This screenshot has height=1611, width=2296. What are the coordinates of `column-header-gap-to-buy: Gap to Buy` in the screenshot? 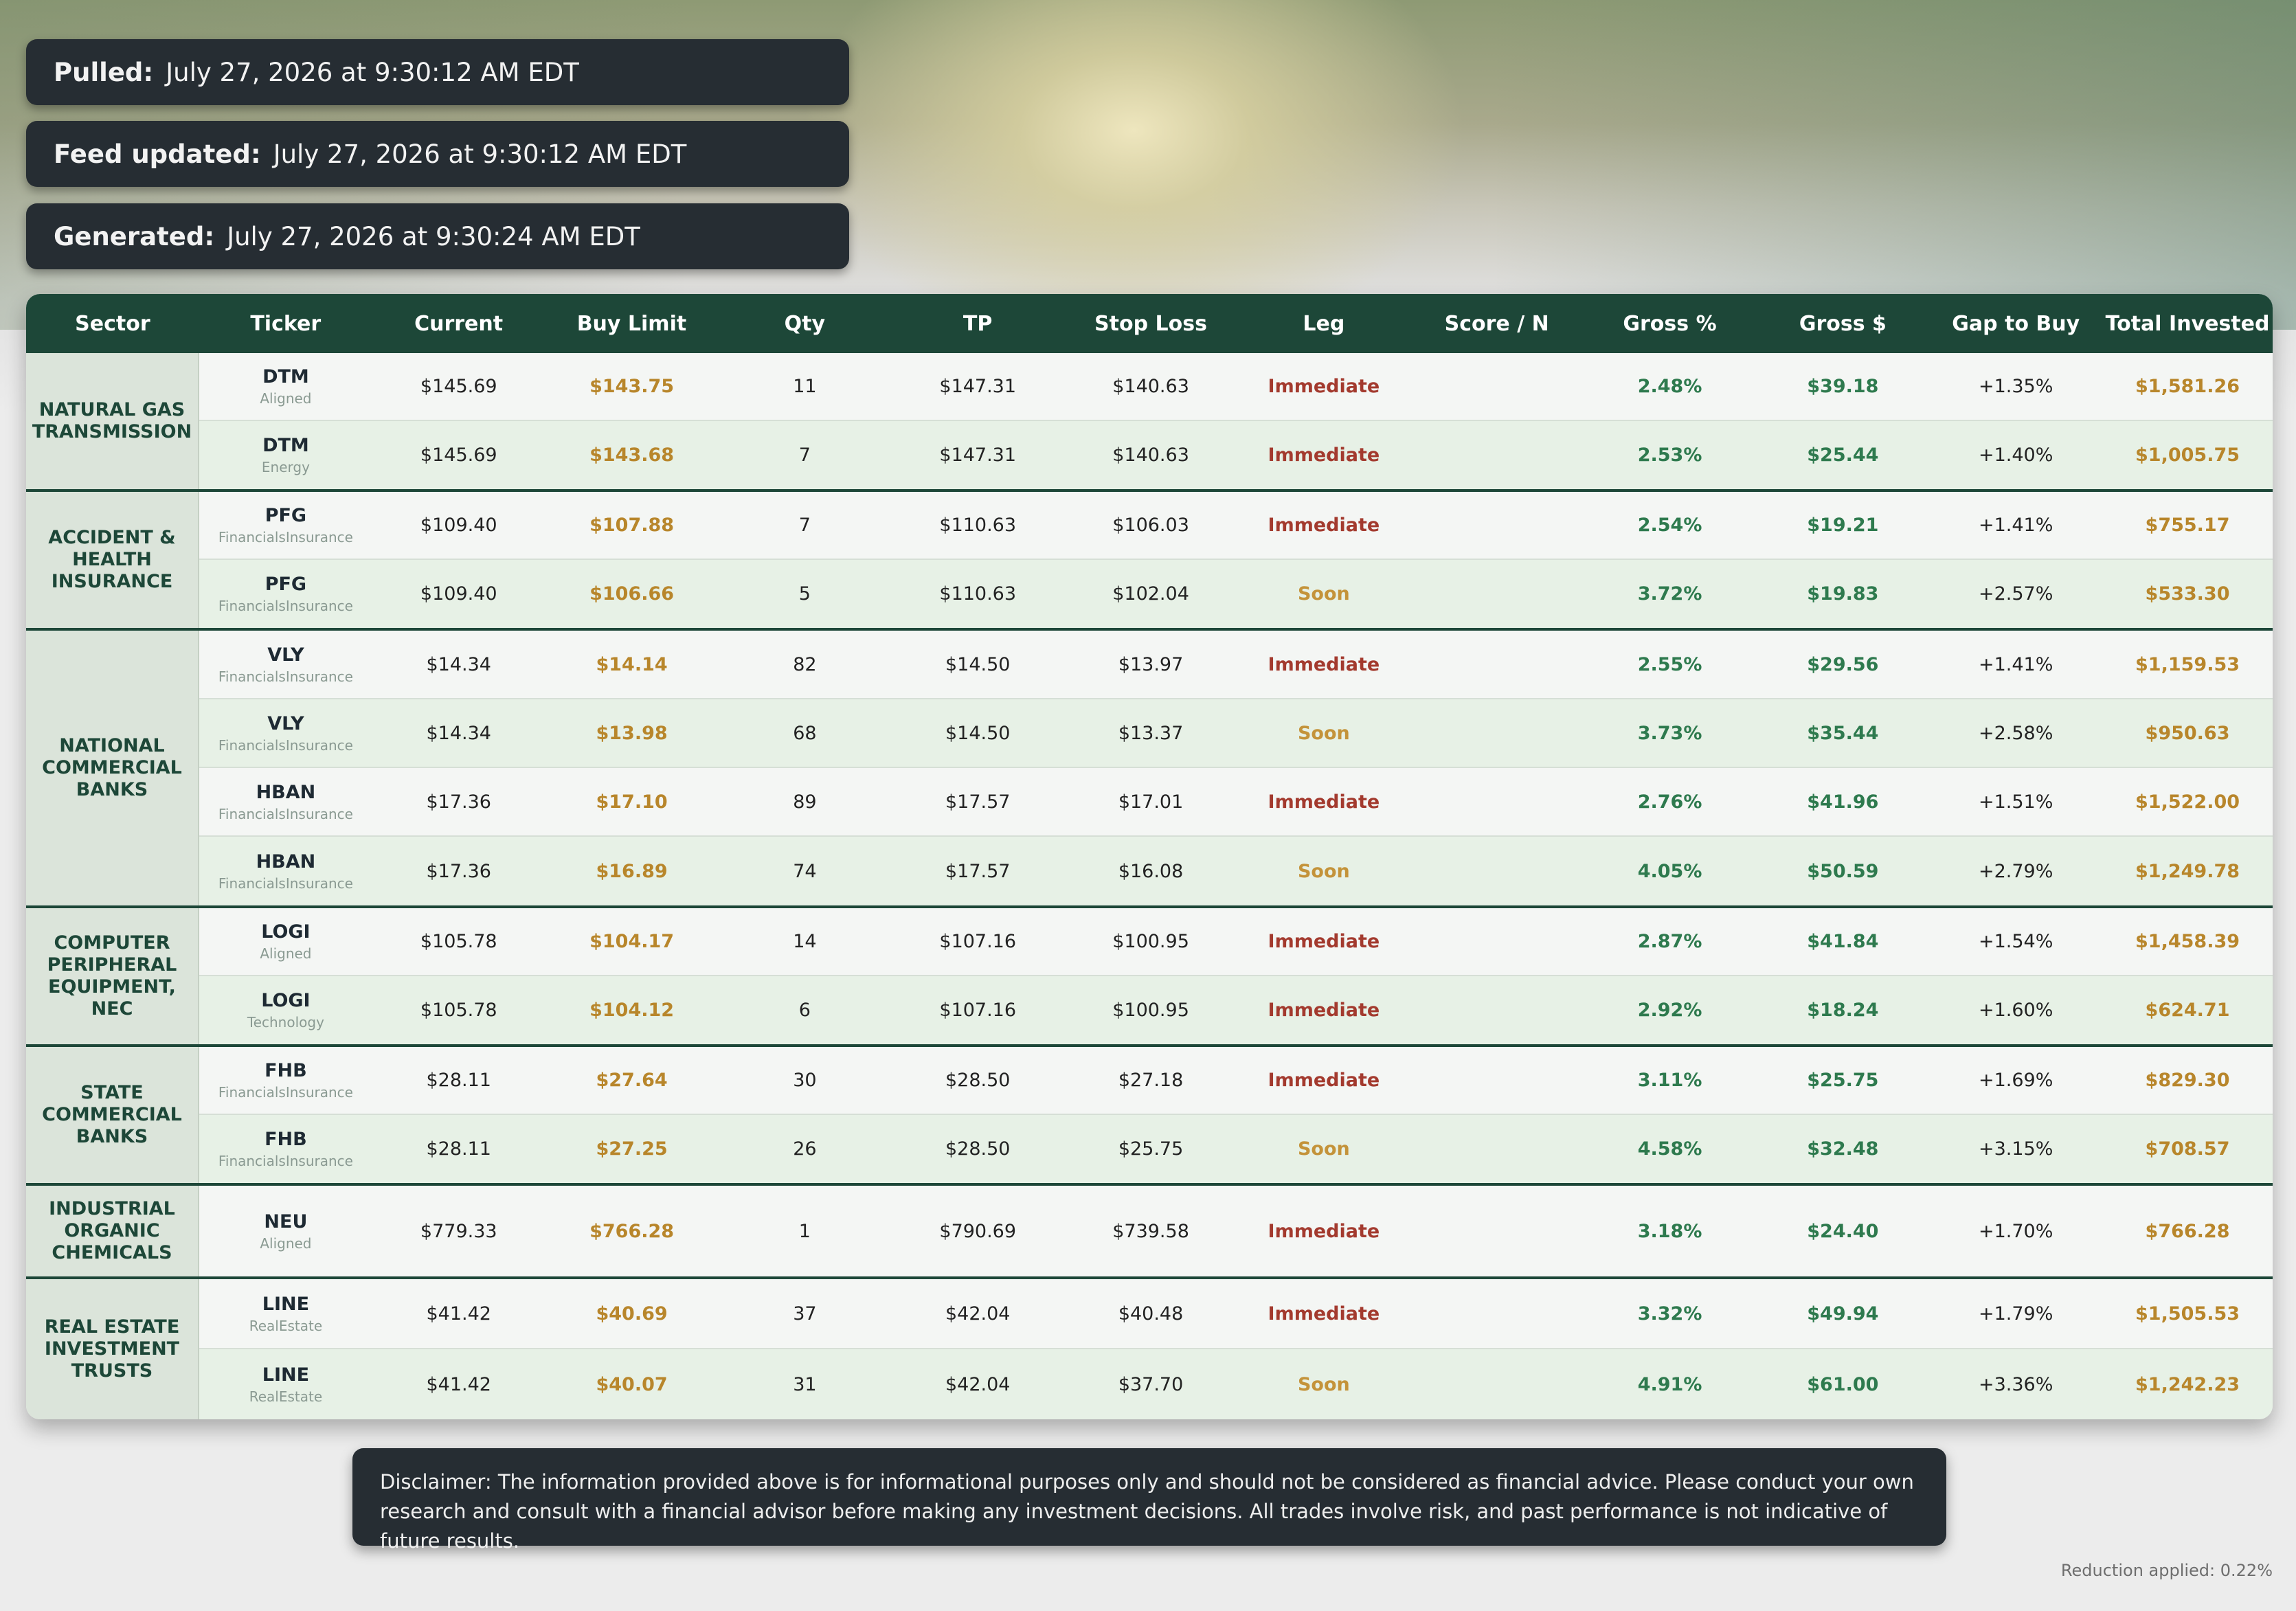 It's located at (2015, 323).